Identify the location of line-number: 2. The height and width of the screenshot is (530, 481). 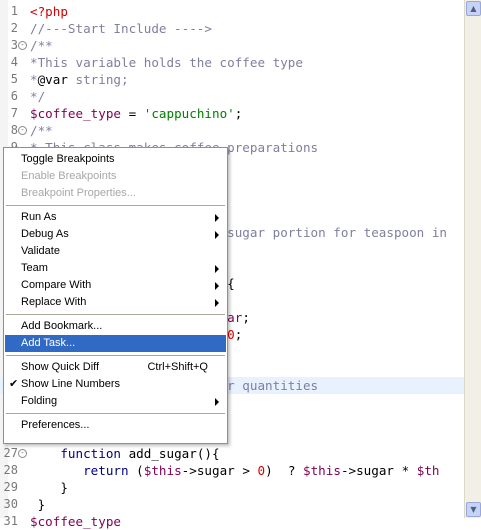
(14, 28).